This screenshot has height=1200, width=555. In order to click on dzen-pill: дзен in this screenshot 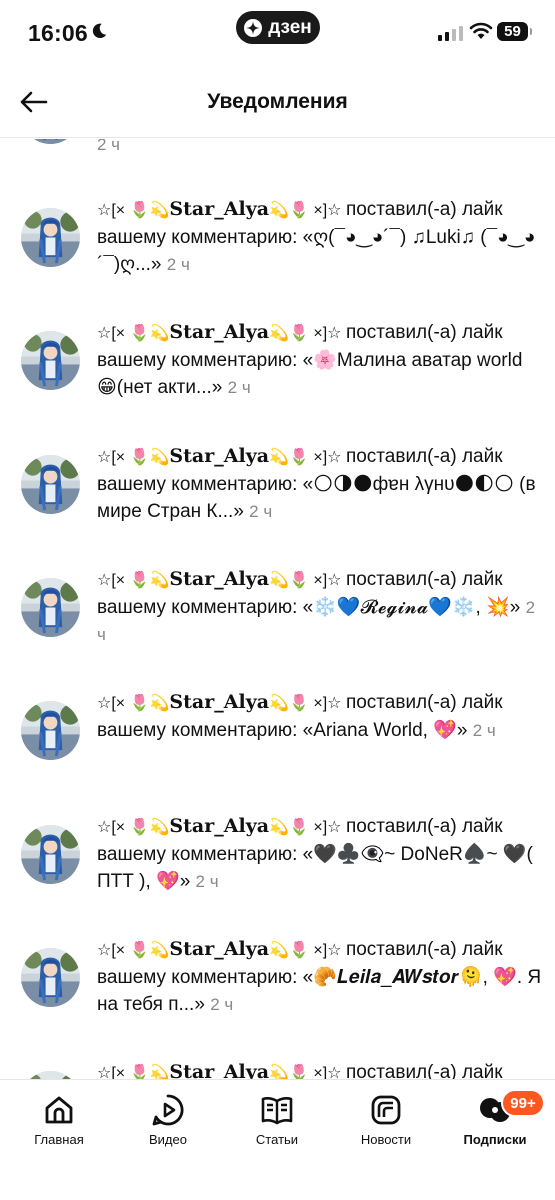, I will do `click(278, 27)`.